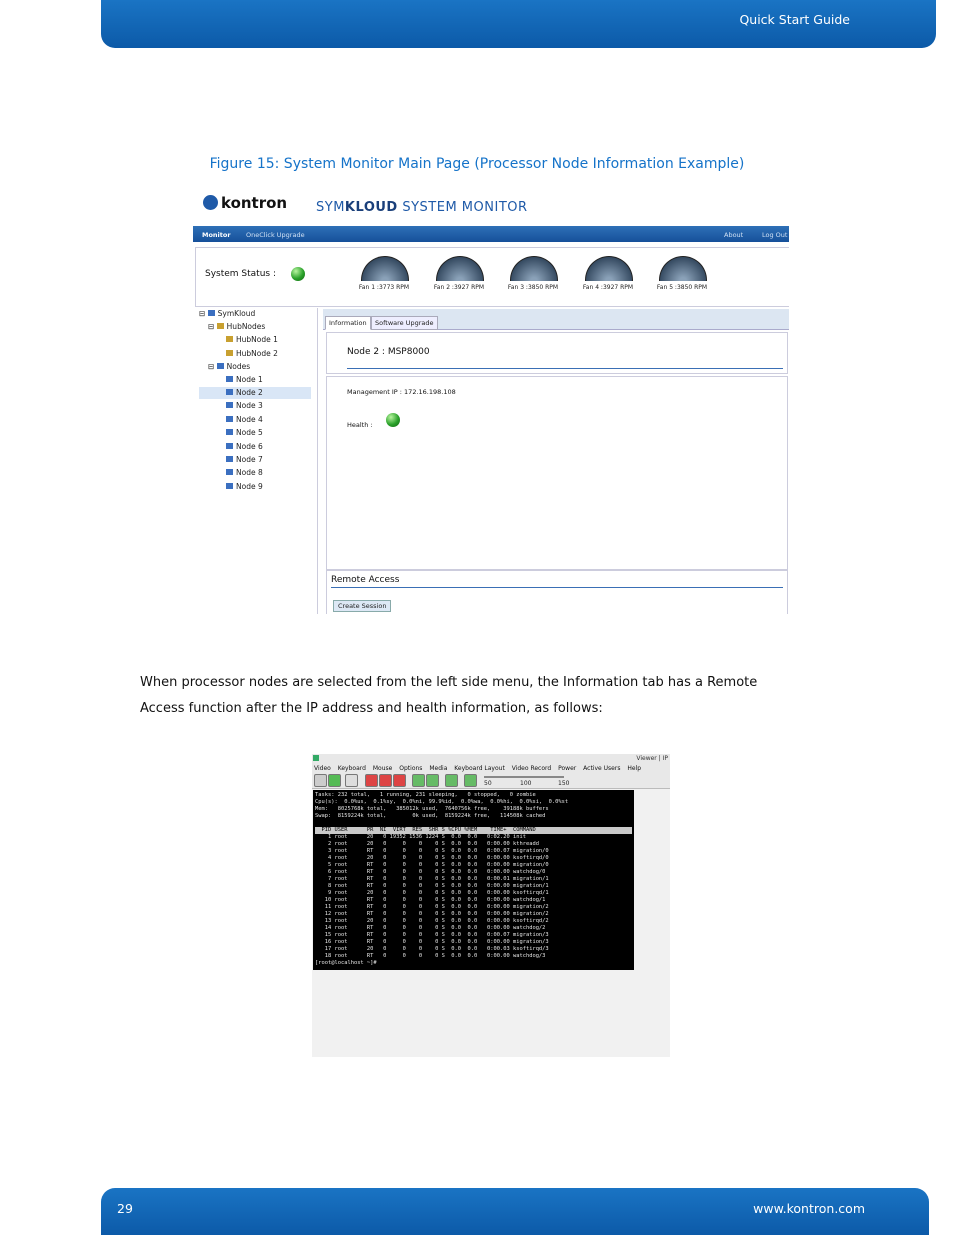 This screenshot has height=1235, width=954. I want to click on users-icon, so click(470, 780).